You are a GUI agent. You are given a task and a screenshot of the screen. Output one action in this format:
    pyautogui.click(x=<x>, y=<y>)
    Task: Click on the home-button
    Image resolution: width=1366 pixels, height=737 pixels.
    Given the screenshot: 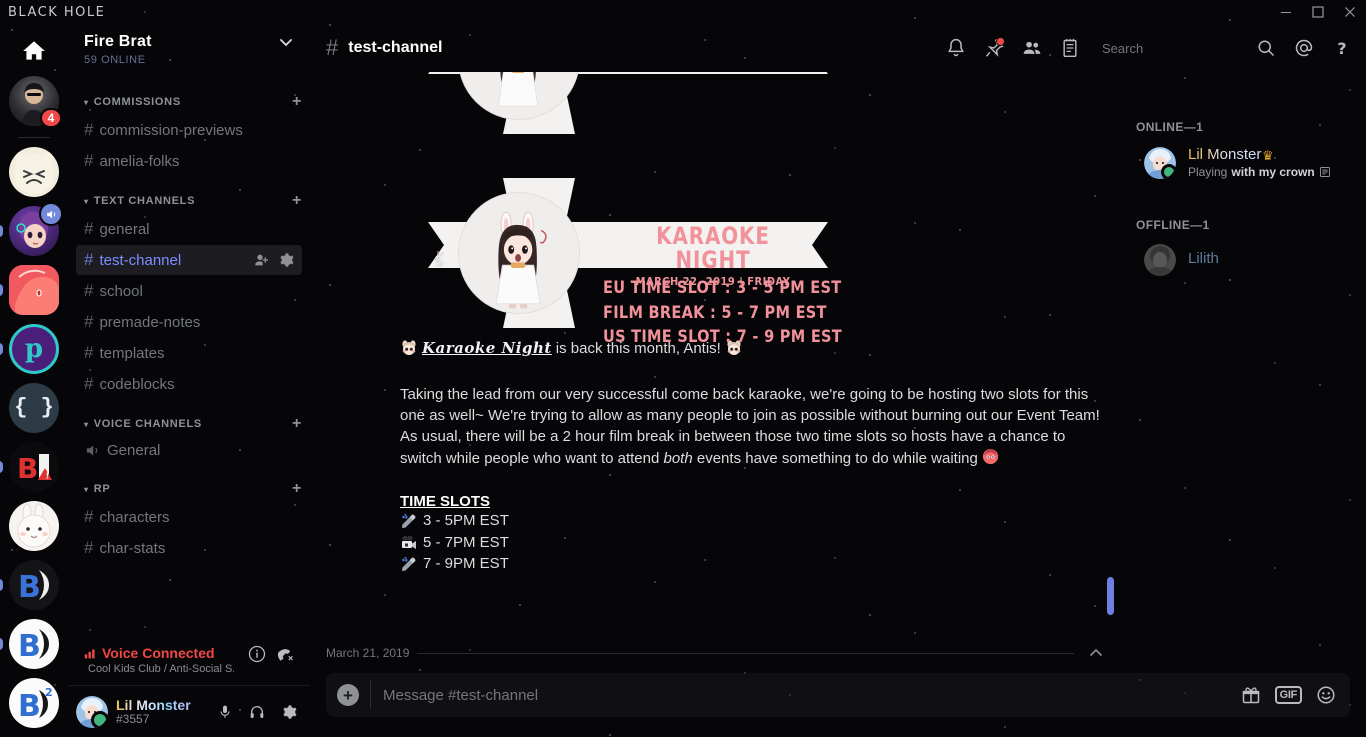 What is the action you would take?
    pyautogui.click(x=34, y=51)
    